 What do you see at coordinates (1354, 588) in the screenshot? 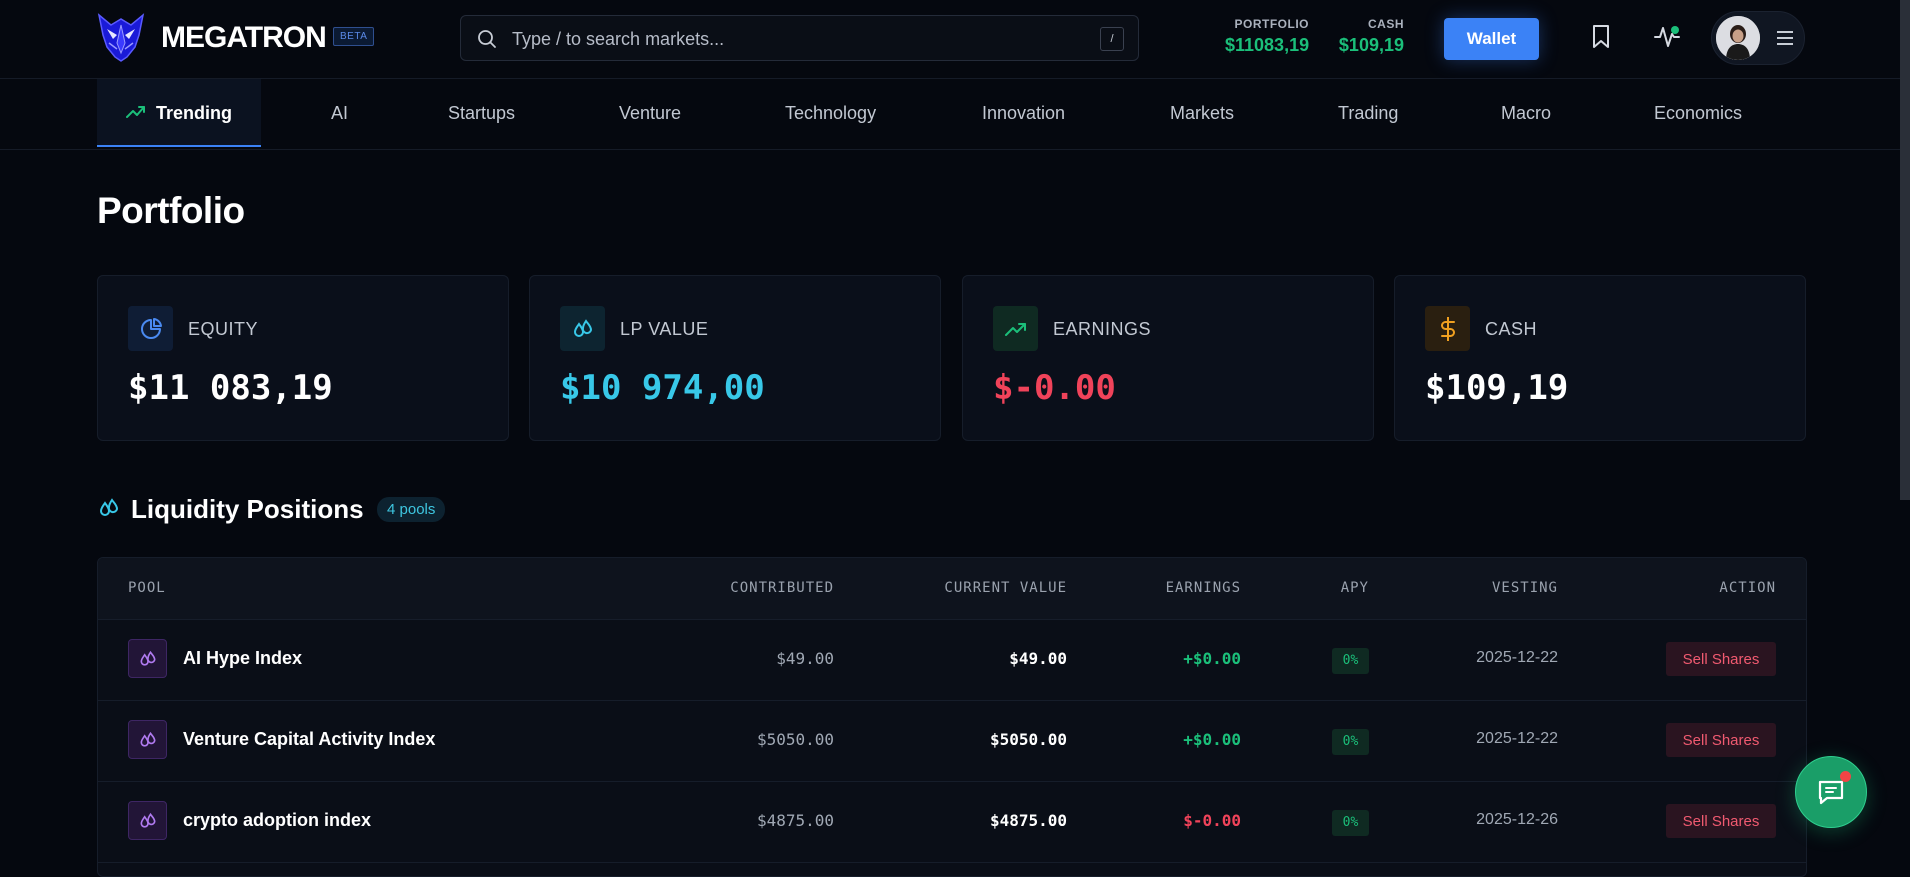
I see `column-header-apy: APY` at bounding box center [1354, 588].